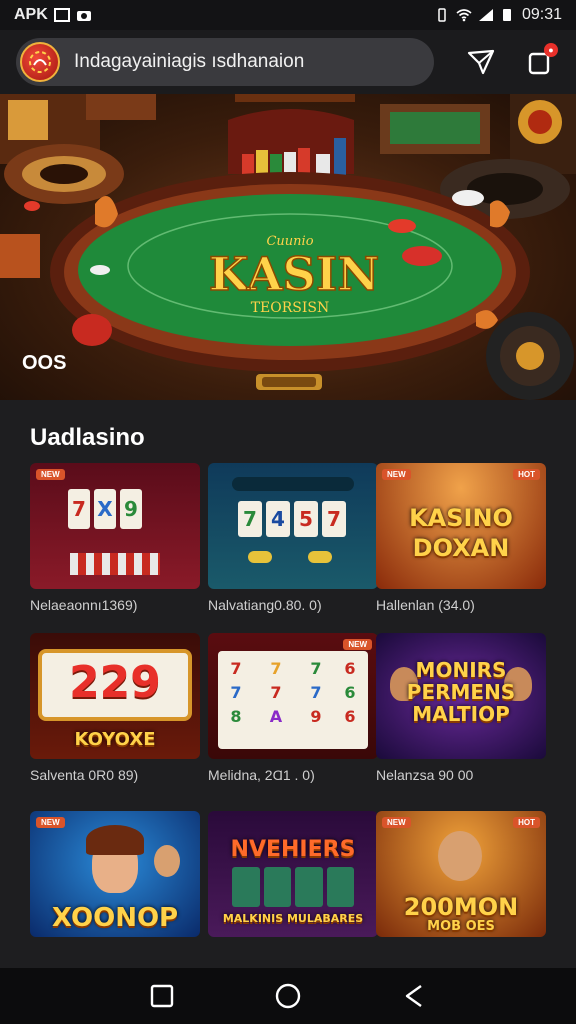 The height and width of the screenshot is (1024, 576). I want to click on game-title: XOONOP, so click(115, 918).